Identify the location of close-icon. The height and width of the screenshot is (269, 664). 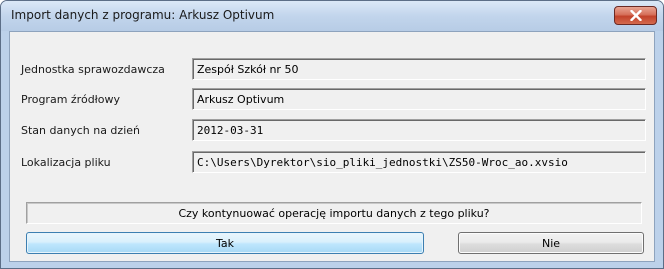
(635, 15).